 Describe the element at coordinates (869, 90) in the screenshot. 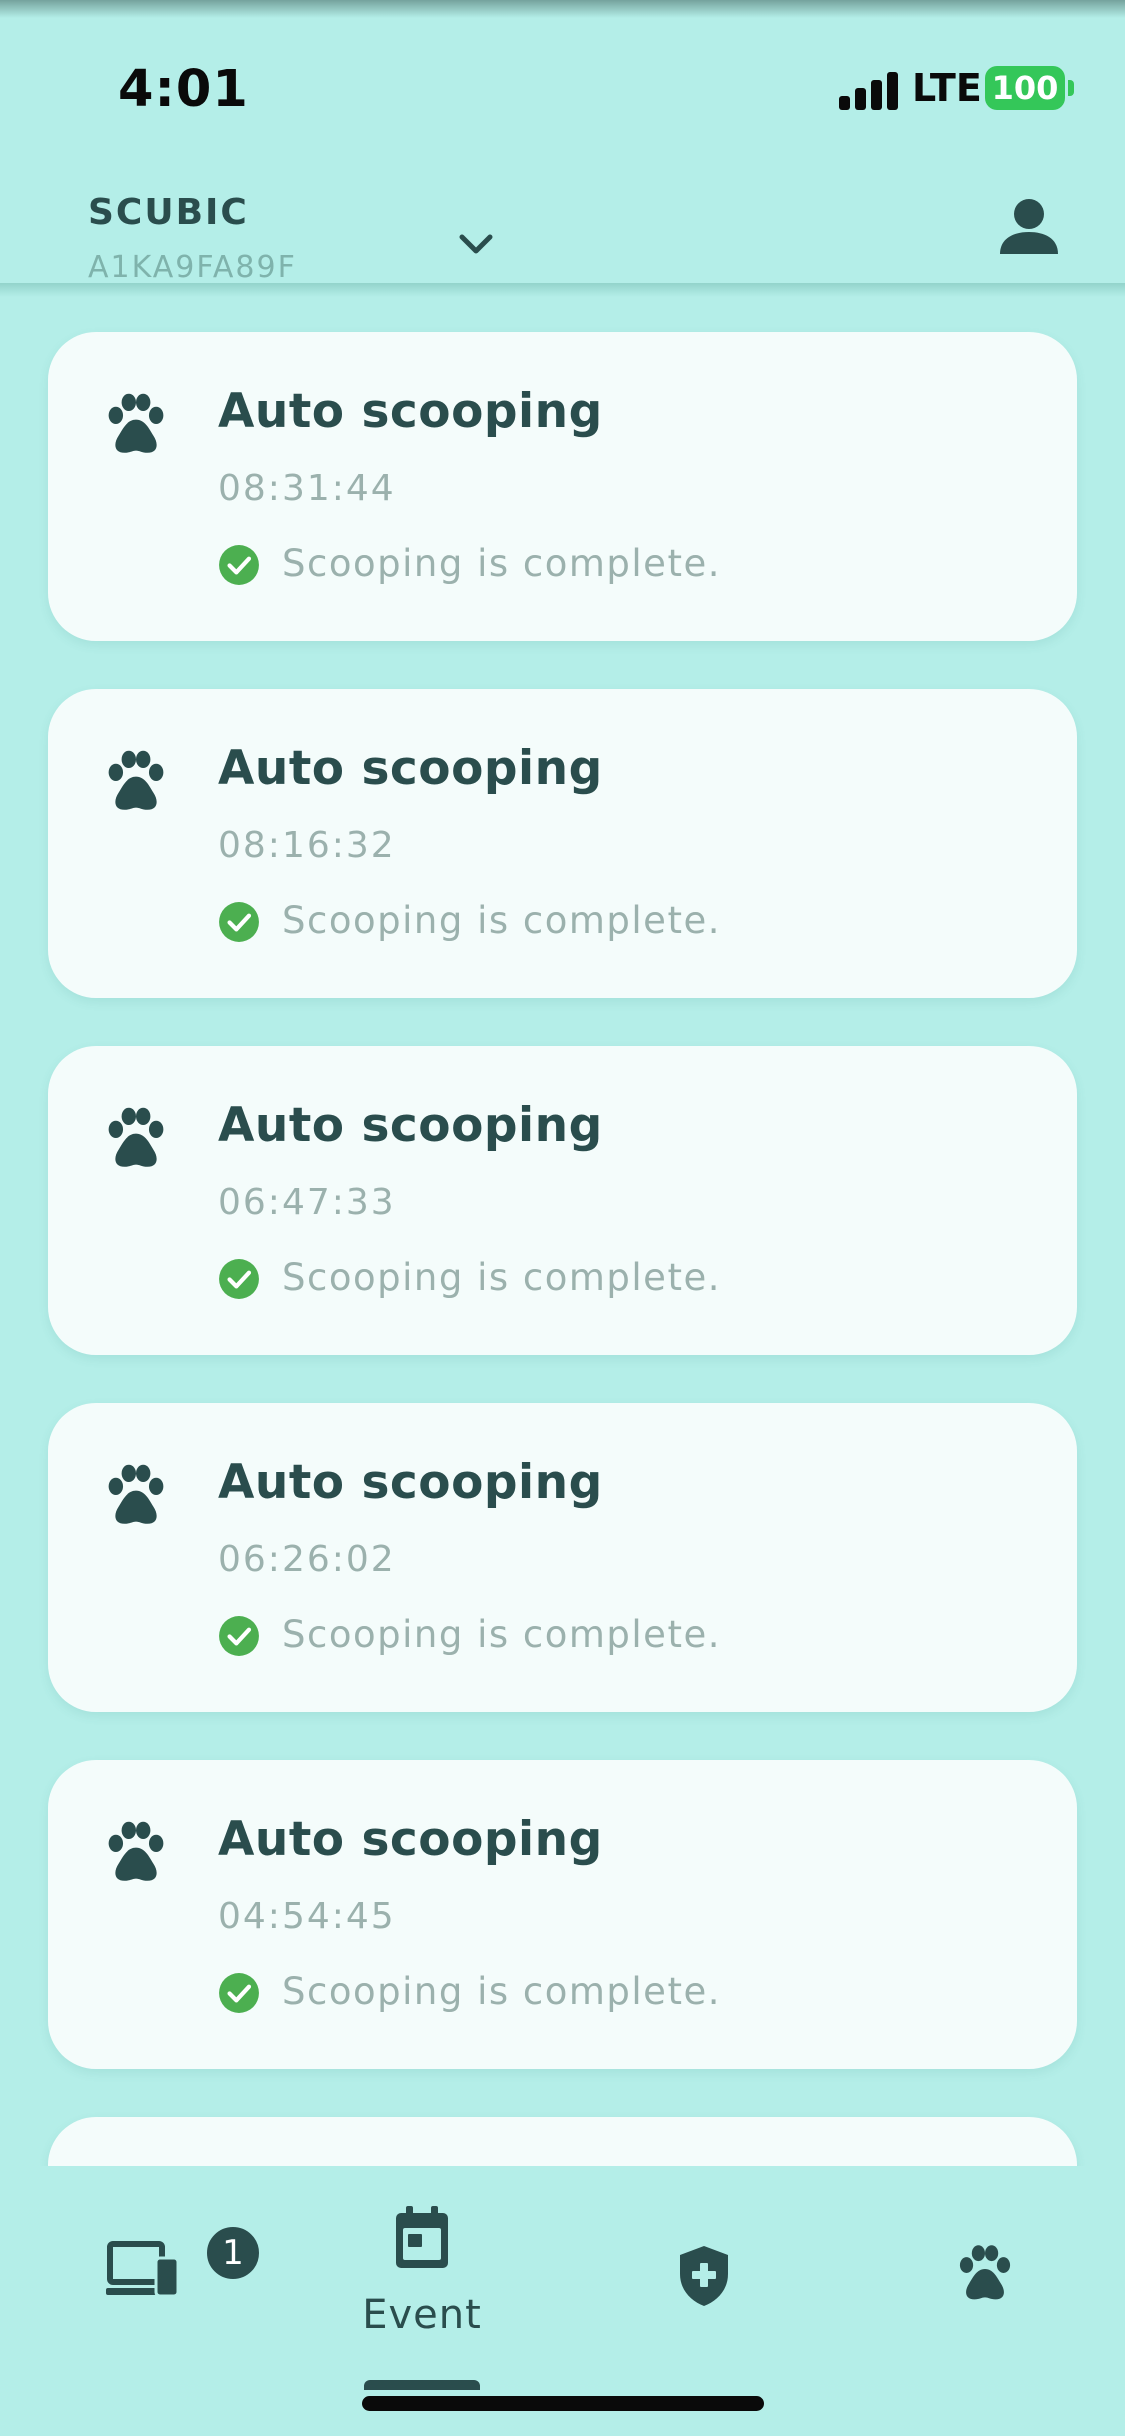

I see `signal-icon` at that location.